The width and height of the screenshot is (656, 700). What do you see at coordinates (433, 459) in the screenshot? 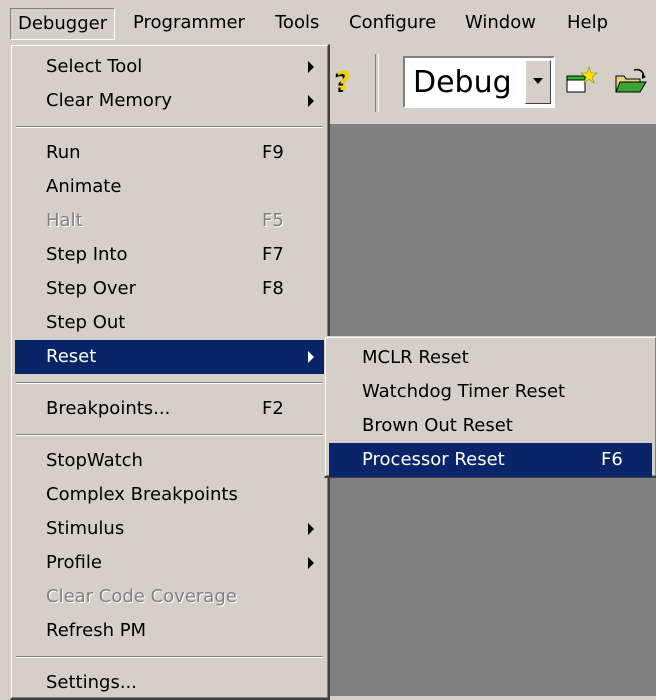
I see `menu-item-label: Processor Reset` at bounding box center [433, 459].